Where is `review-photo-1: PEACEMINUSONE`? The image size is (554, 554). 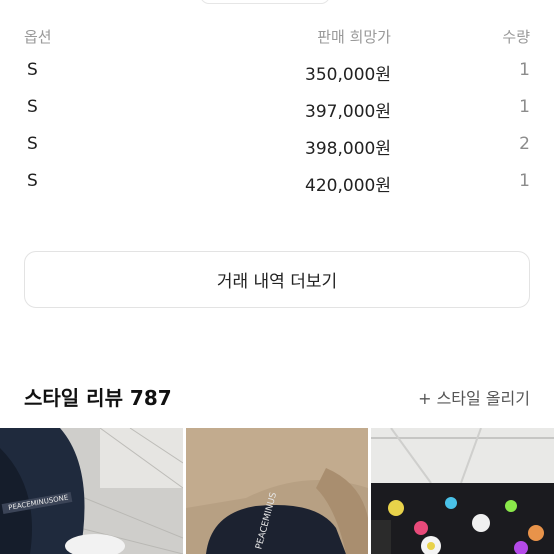 review-photo-1: PEACEMINUSONE is located at coordinates (91, 491).